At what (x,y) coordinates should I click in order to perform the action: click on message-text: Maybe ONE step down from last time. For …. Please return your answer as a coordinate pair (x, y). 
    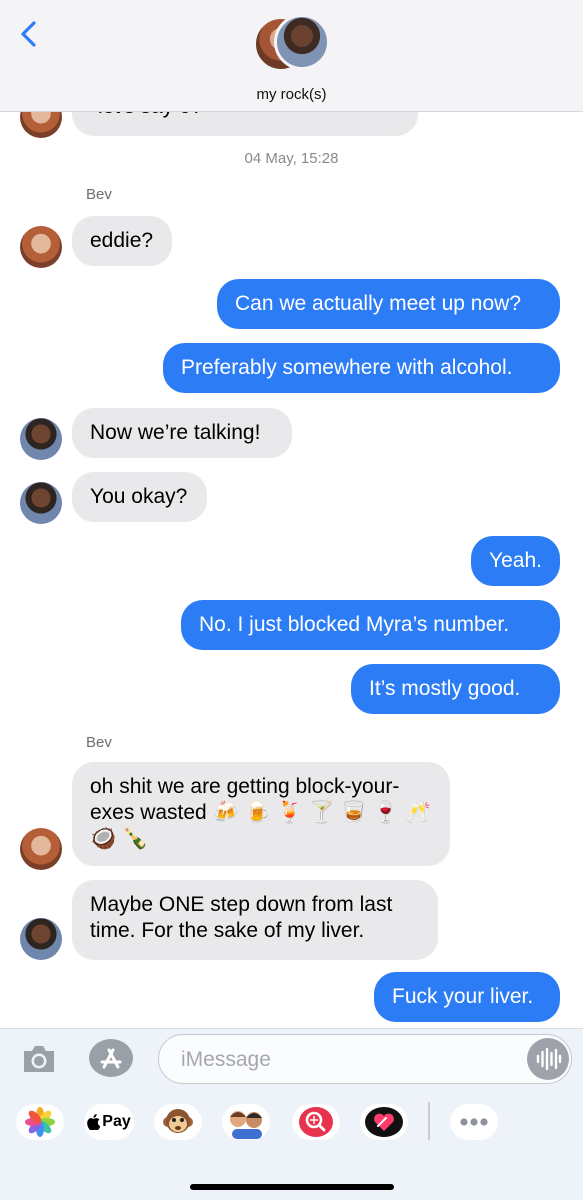
    Looking at the image, I should click on (241, 917).